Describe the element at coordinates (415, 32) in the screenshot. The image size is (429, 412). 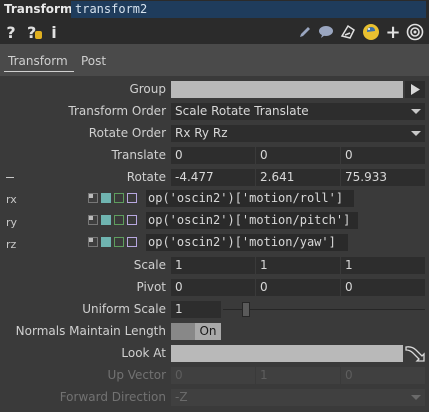
I see `target-icon` at that location.